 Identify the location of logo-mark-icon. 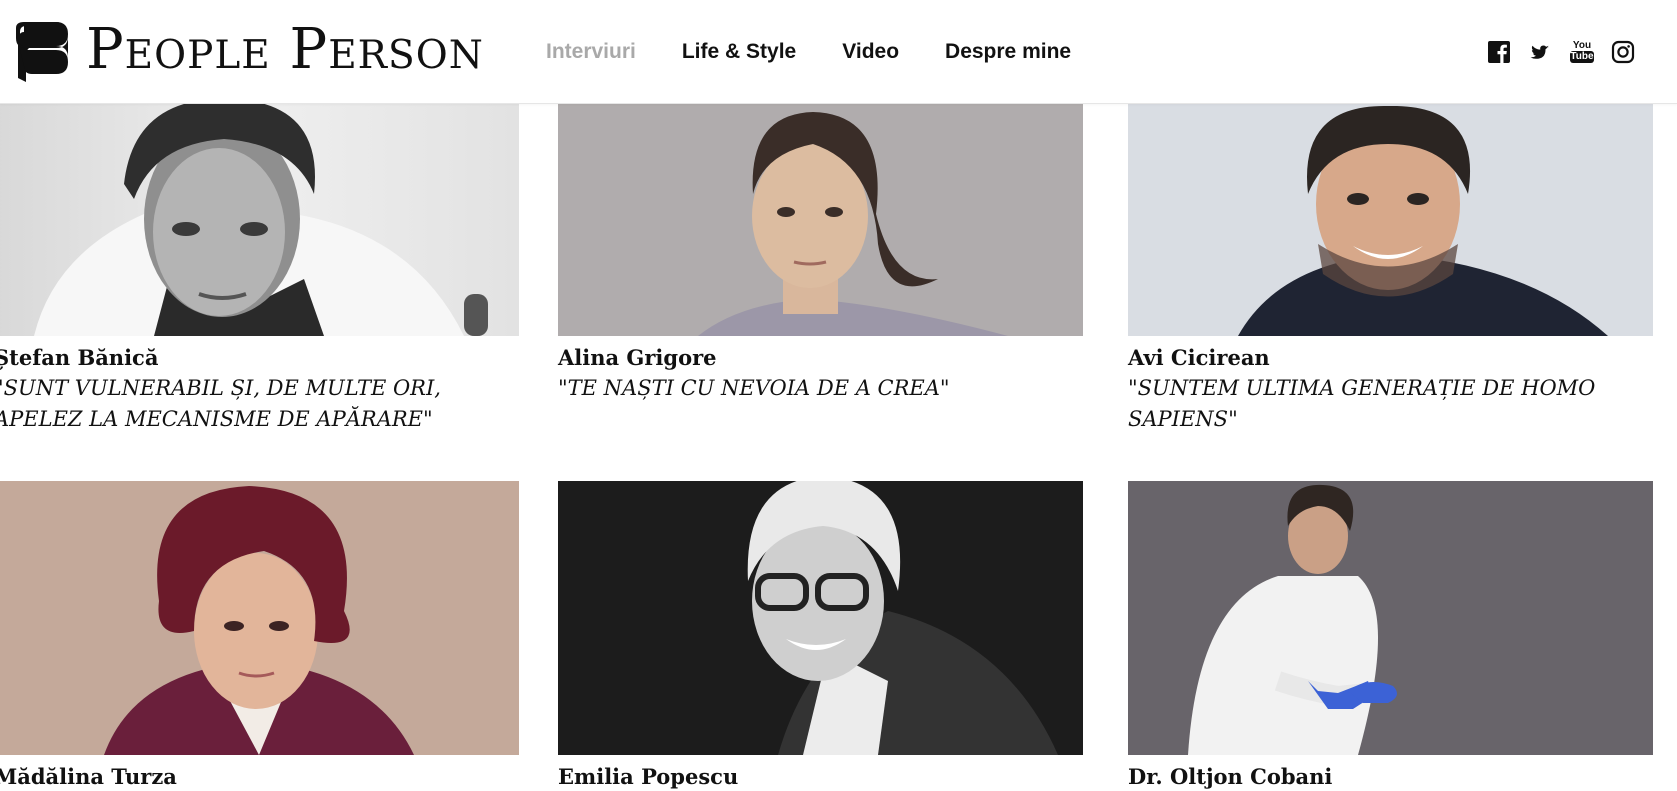
(42, 52).